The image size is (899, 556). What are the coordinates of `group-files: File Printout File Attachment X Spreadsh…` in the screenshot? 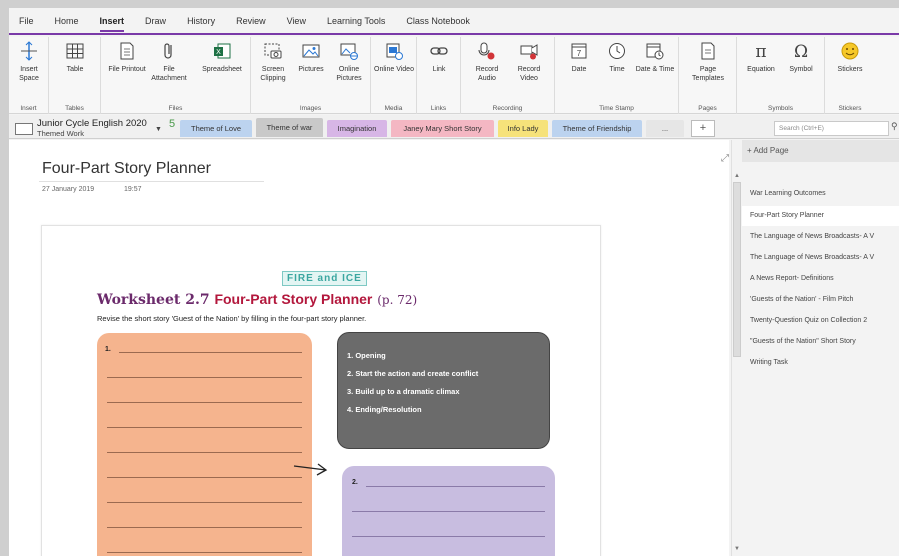 It's located at (176, 75).